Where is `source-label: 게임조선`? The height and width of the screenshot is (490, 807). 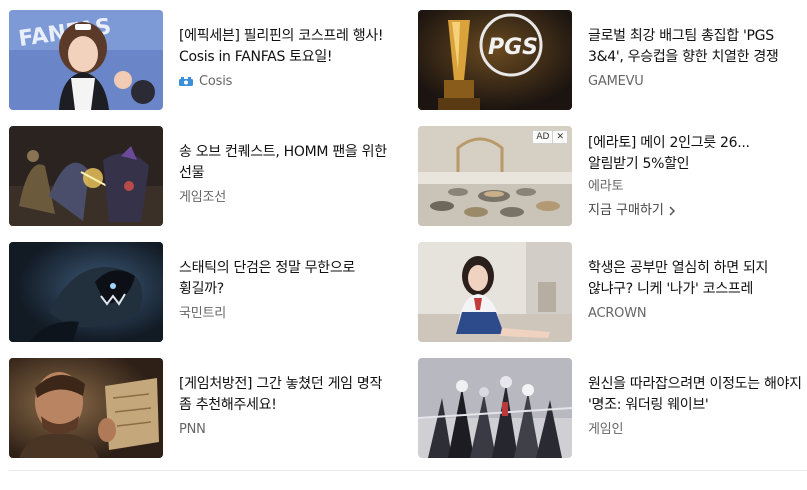
source-label: 게임조선 is located at coordinates (203, 197).